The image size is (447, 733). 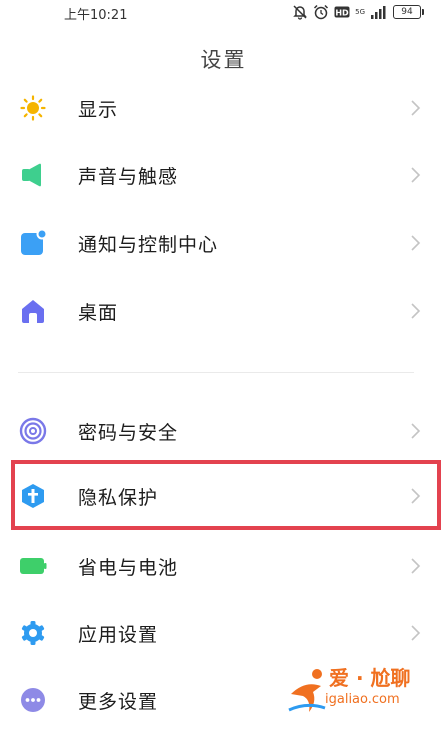 I want to click on home-icon, so click(x=33, y=311).